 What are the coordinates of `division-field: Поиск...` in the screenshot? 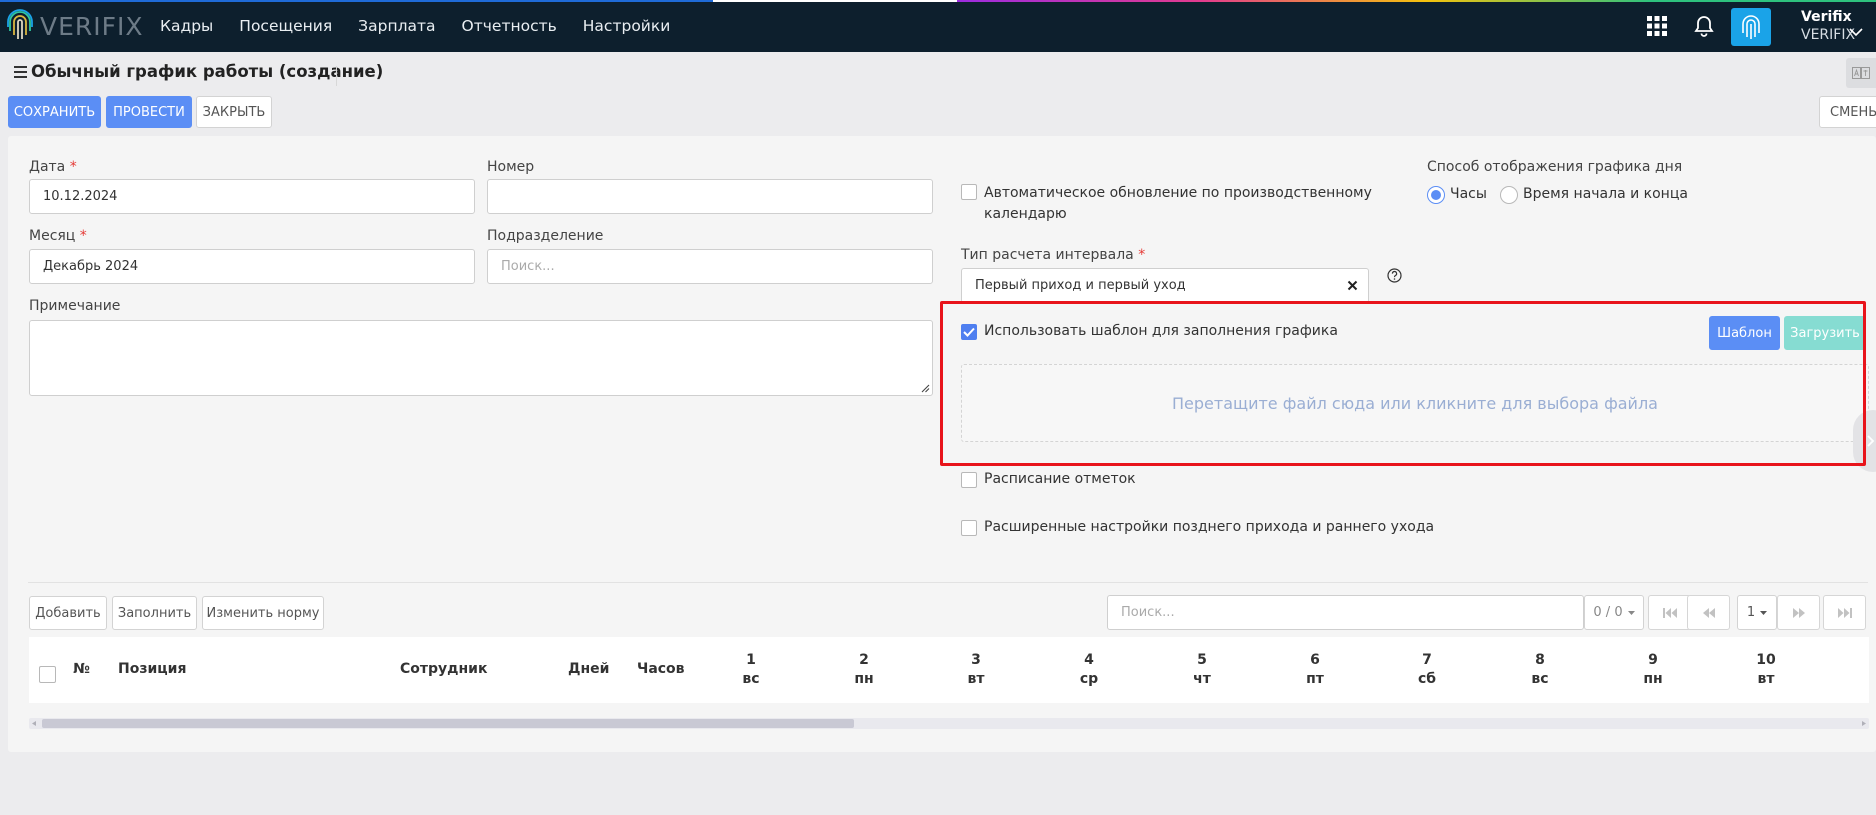 It's located at (710, 266).